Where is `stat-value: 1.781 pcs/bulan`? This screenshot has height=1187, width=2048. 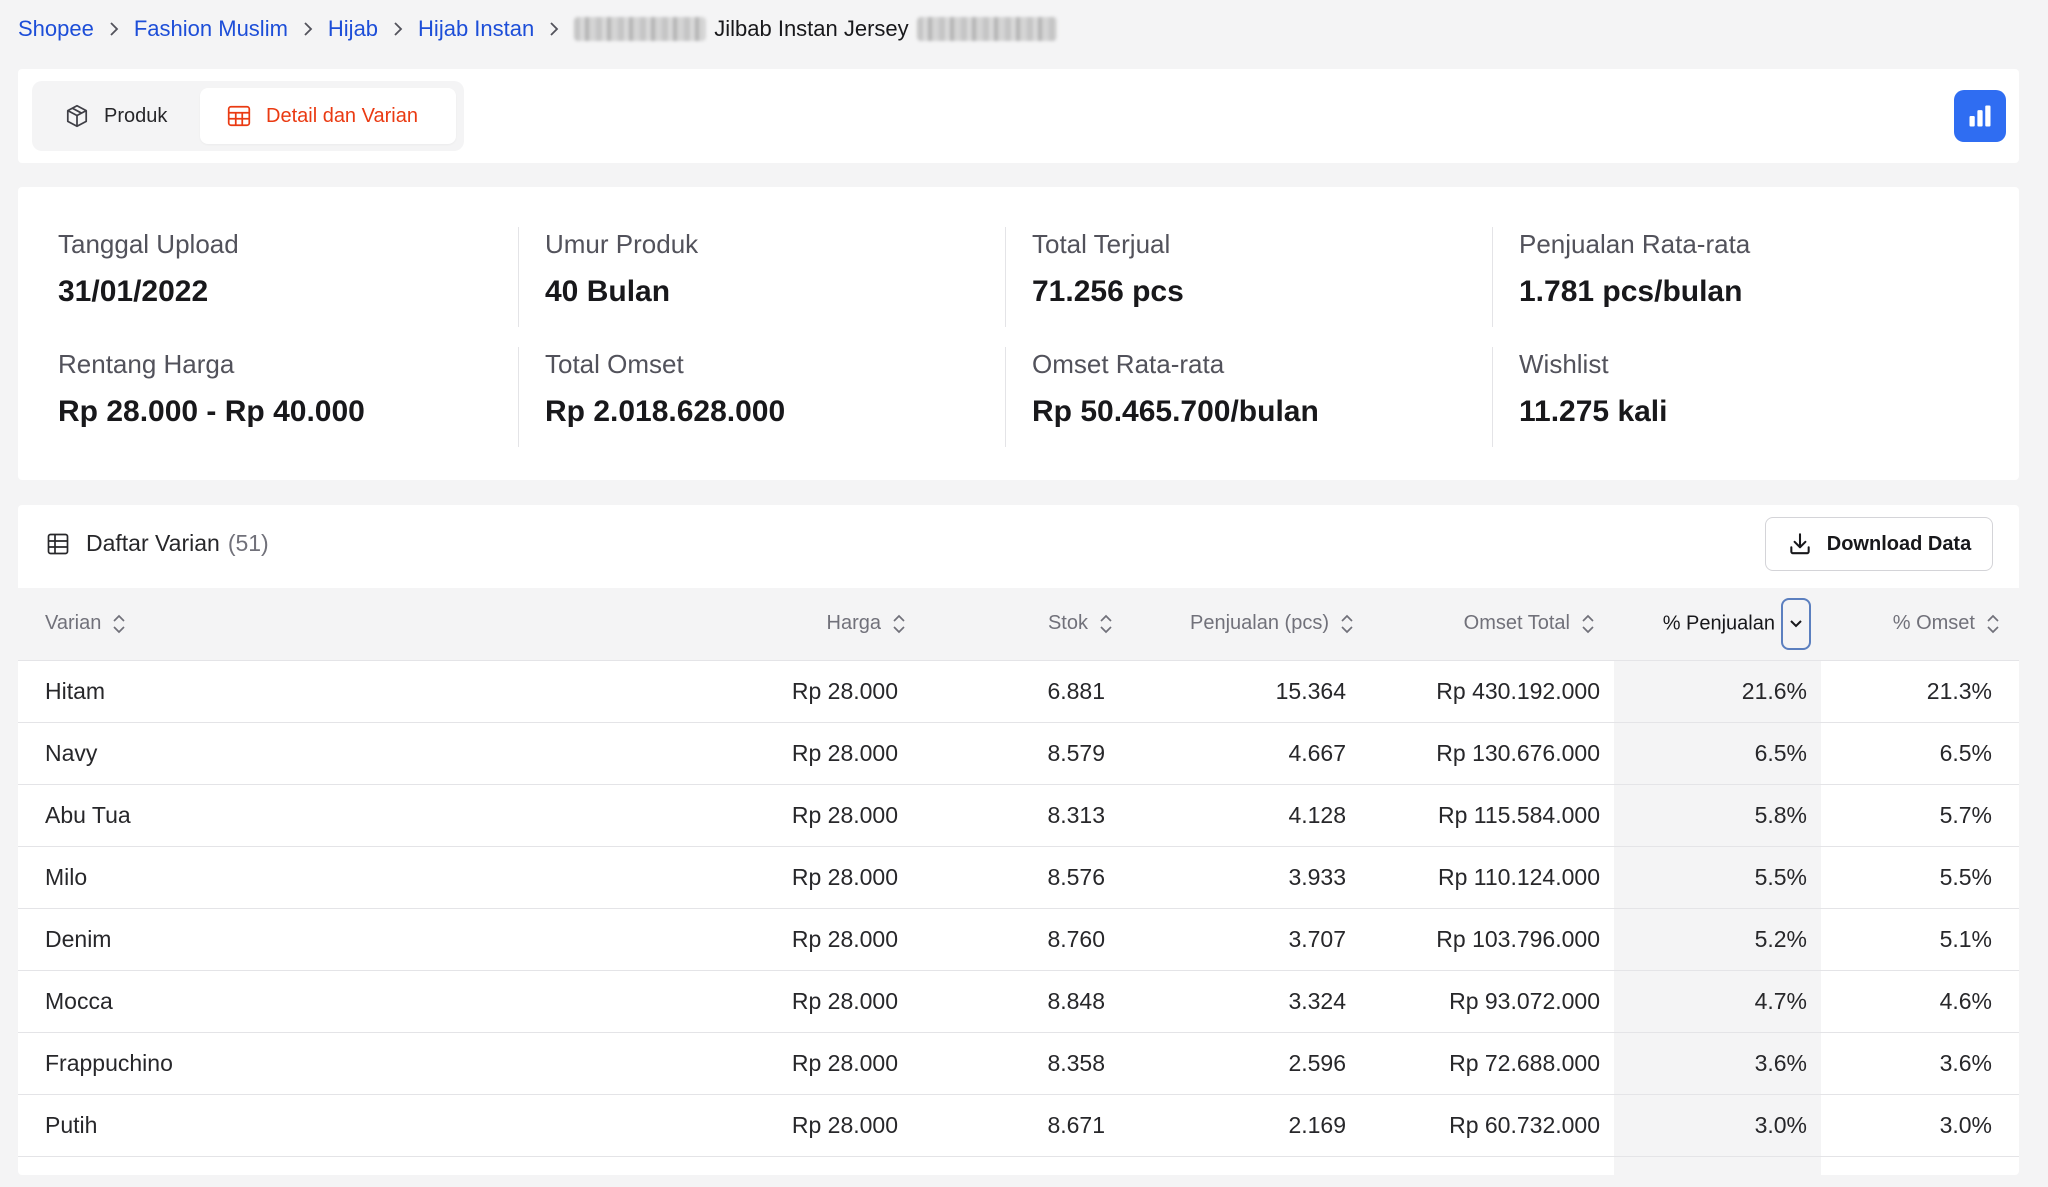 stat-value: 1.781 pcs/bulan is located at coordinates (1631, 291).